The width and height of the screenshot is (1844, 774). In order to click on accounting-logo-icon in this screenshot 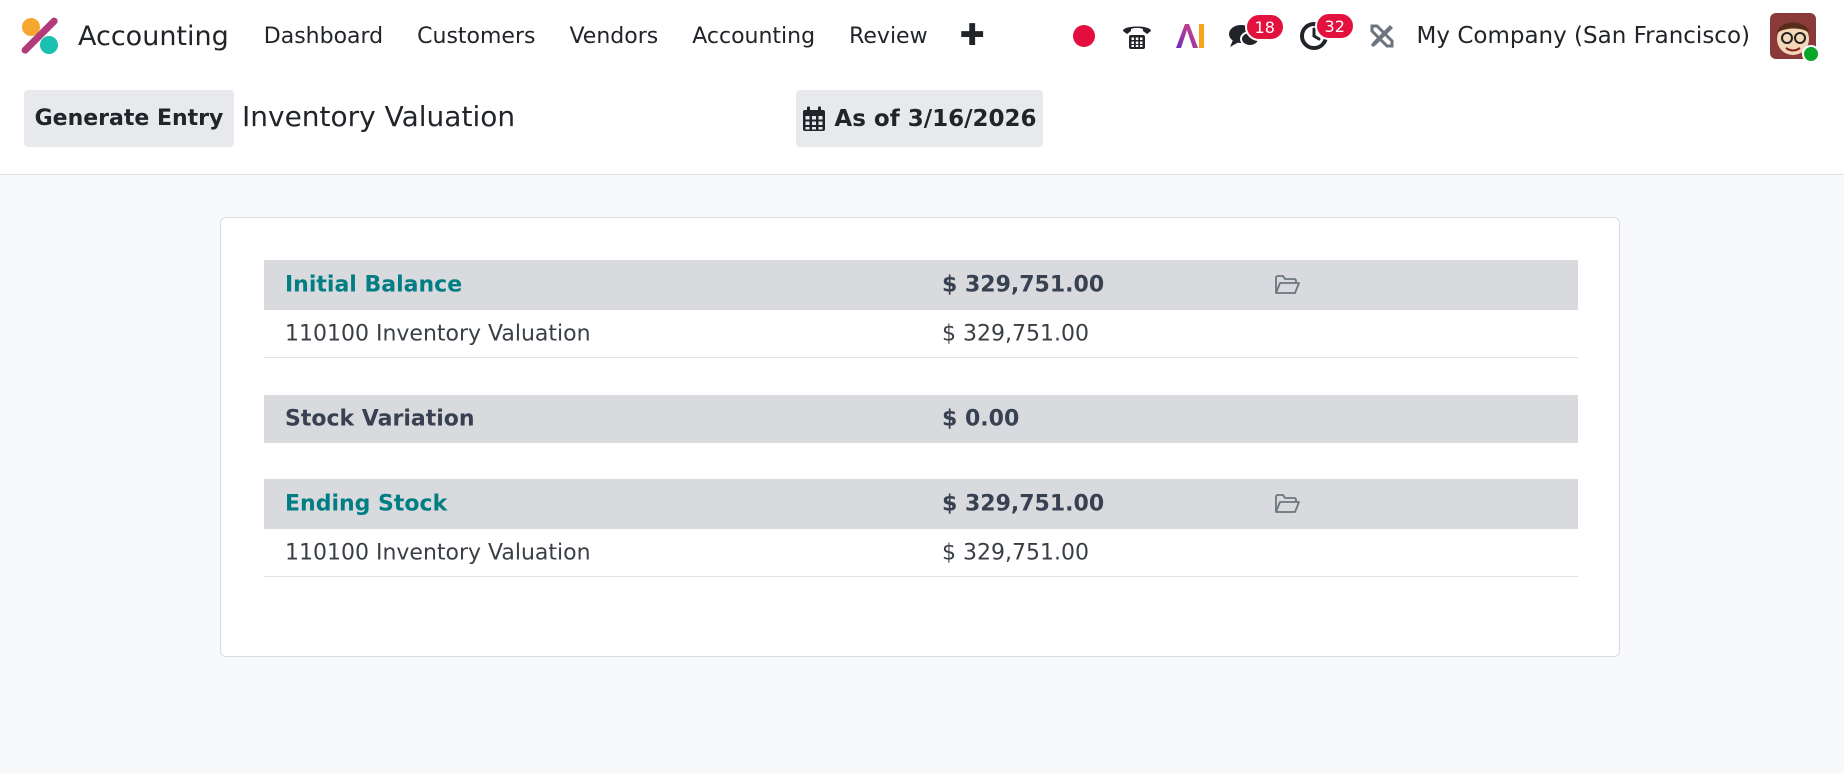, I will do `click(39, 35)`.